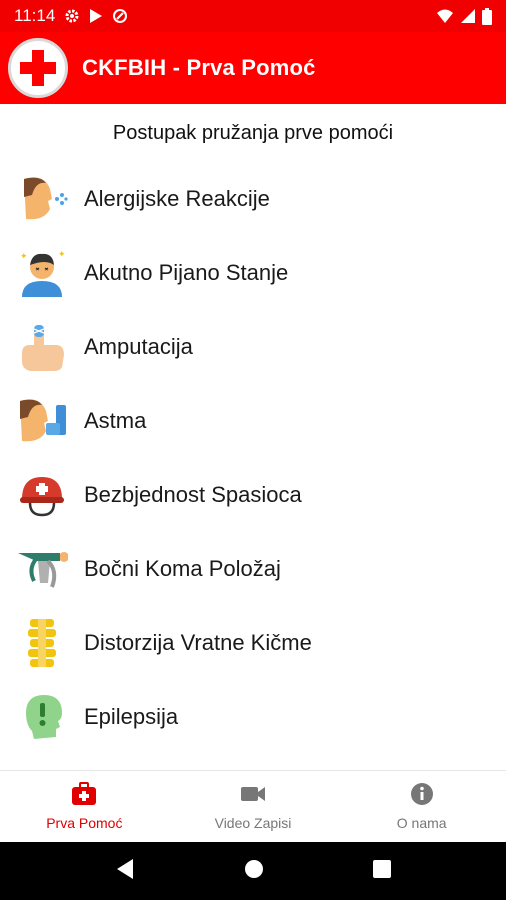  I want to click on recents-icon, so click(382, 871).